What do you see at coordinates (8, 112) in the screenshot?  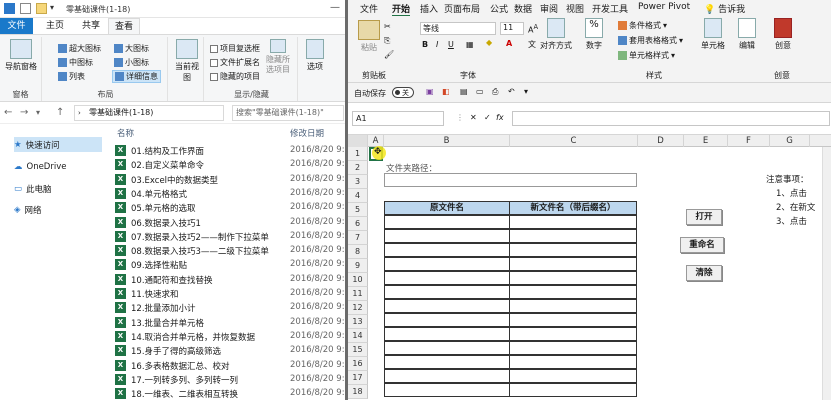 I see `back-icon: ←` at bounding box center [8, 112].